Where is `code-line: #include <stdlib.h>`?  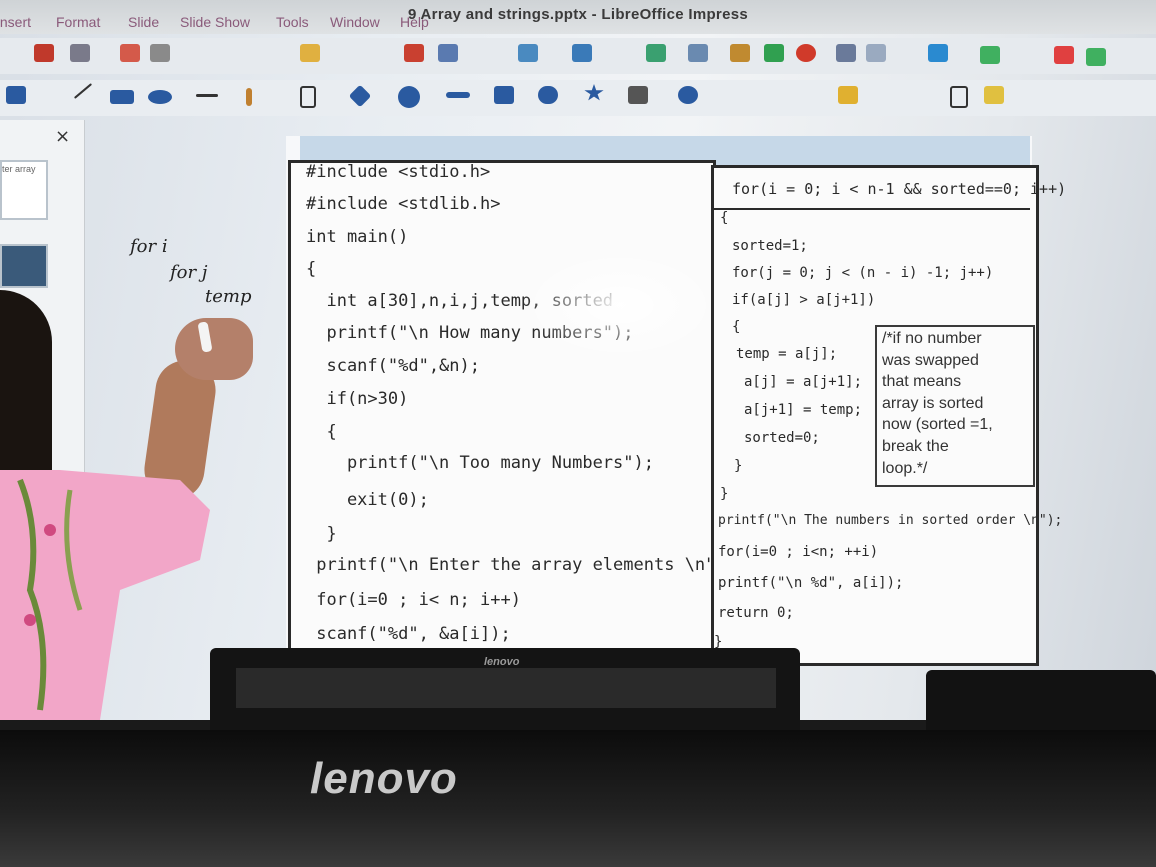 code-line: #include <stdlib.h> is located at coordinates (403, 204).